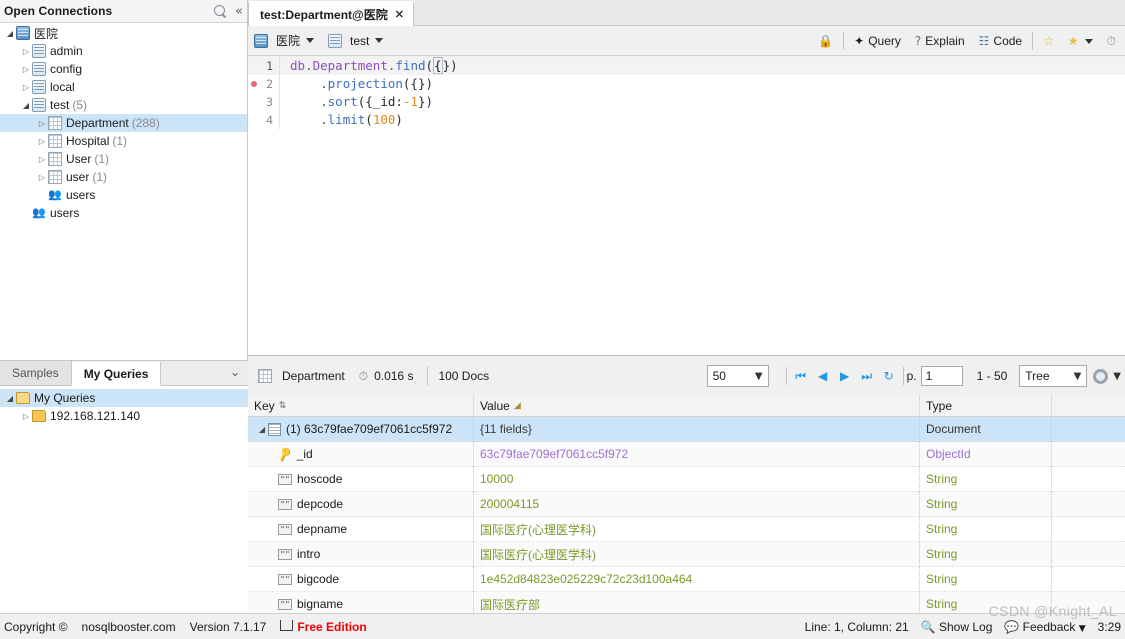 Image resolution: width=1125 pixels, height=639 pixels. Describe the element at coordinates (877, 41) in the screenshot. I see `query-button: ✦ Query` at that location.